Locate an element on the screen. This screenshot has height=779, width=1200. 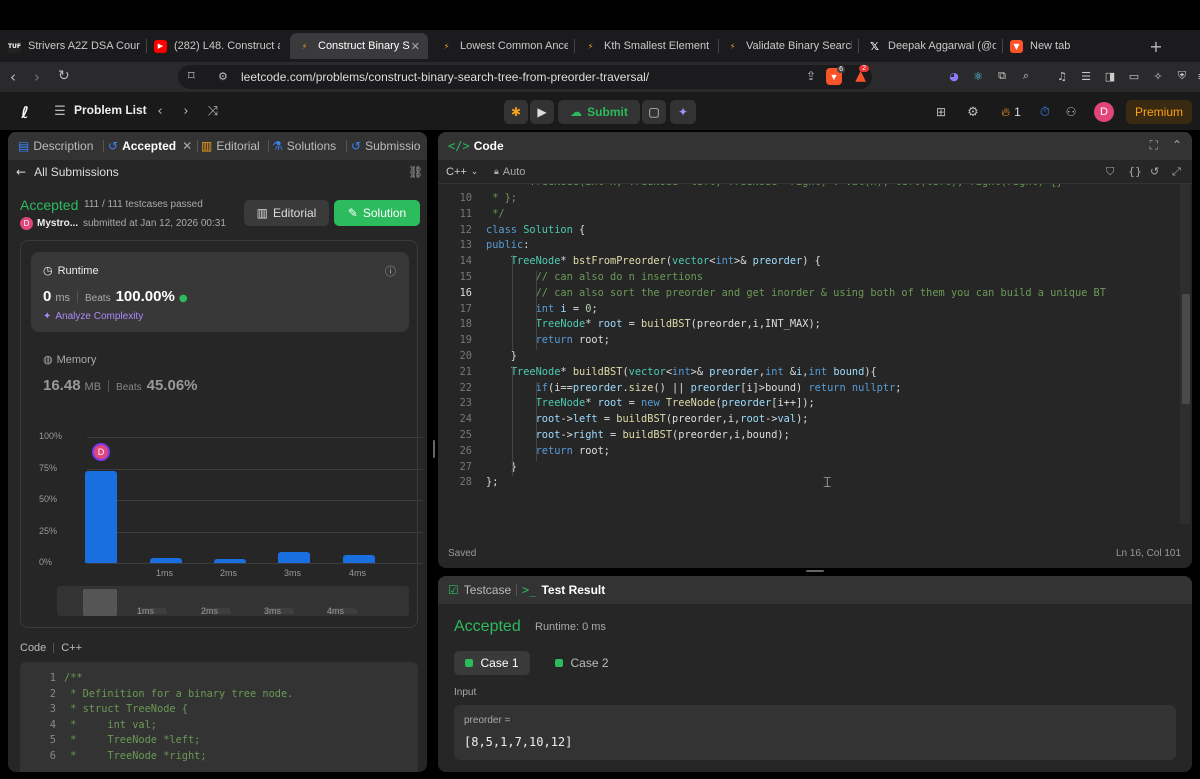
all-submissions-link: ← All Submissions is located at coordinates (67, 172).